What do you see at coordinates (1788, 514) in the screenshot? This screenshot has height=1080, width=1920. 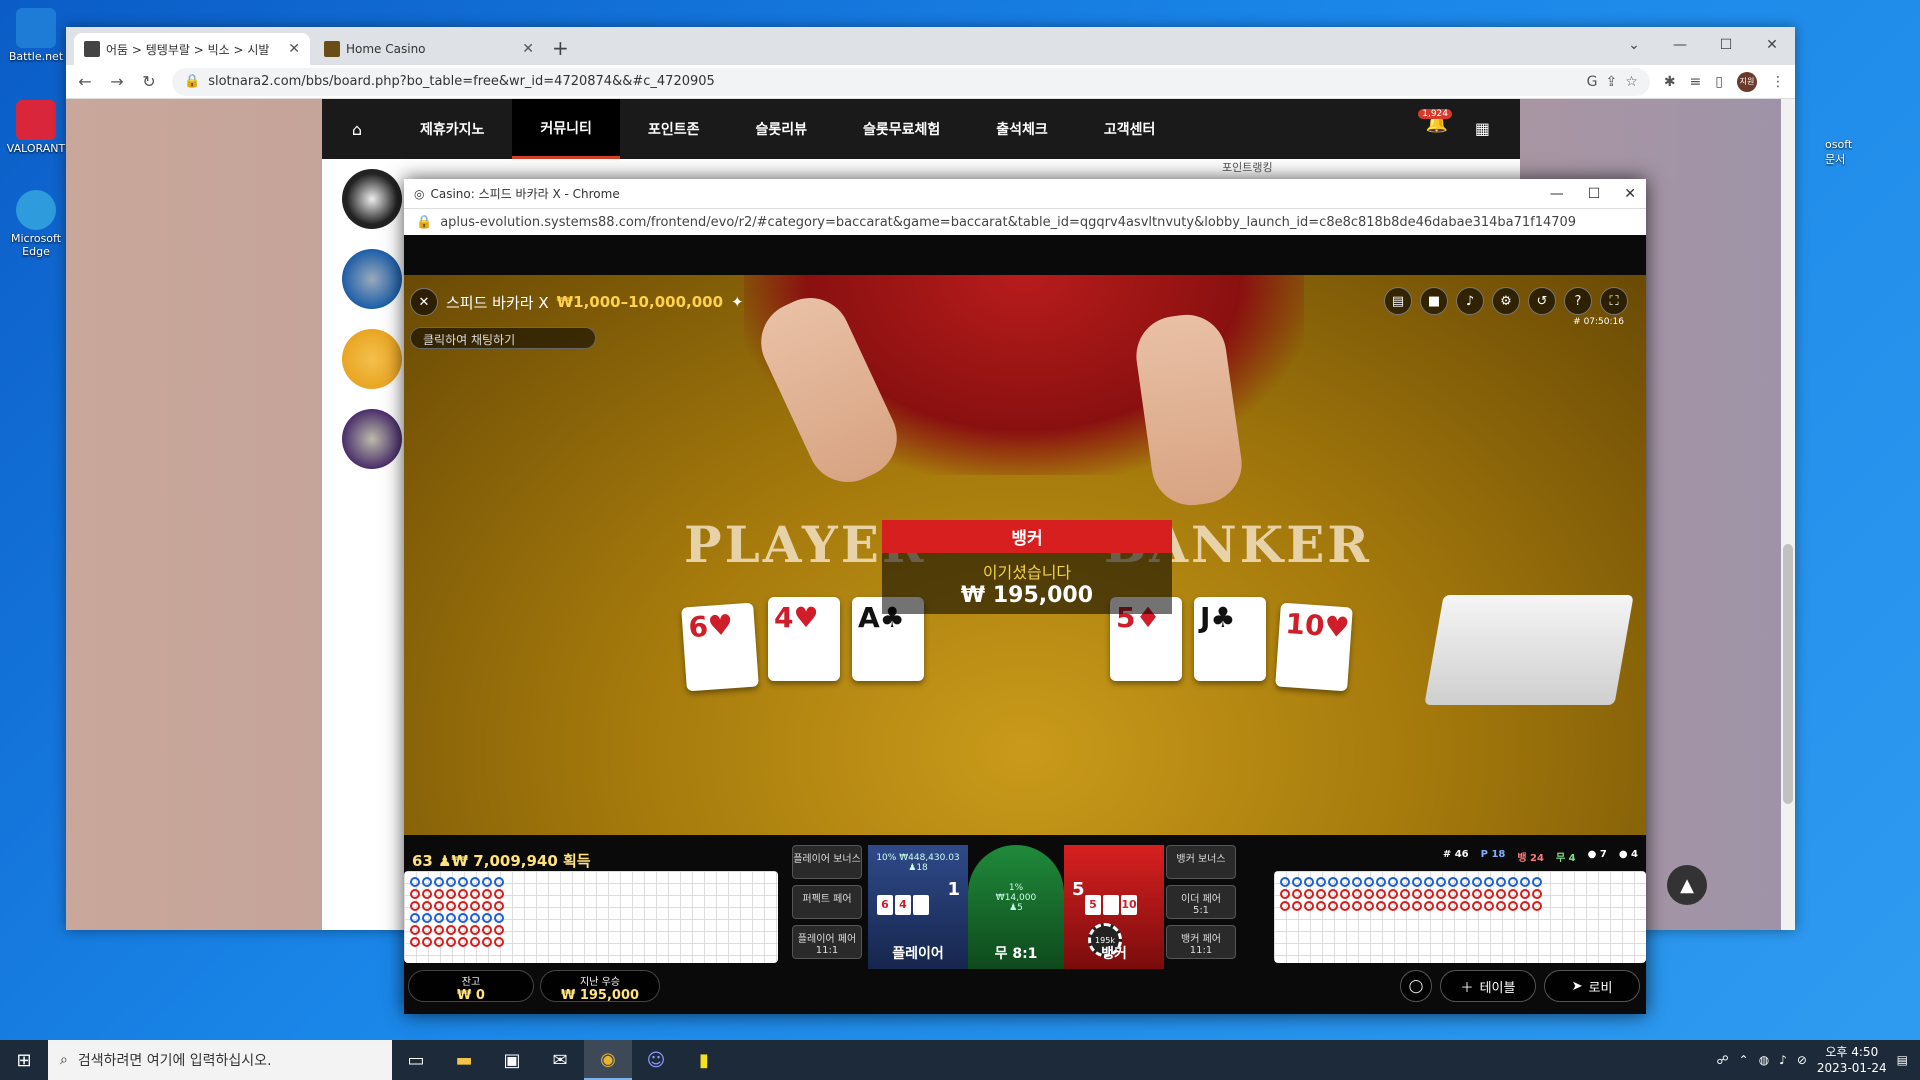 I see `page-scrollbar` at bounding box center [1788, 514].